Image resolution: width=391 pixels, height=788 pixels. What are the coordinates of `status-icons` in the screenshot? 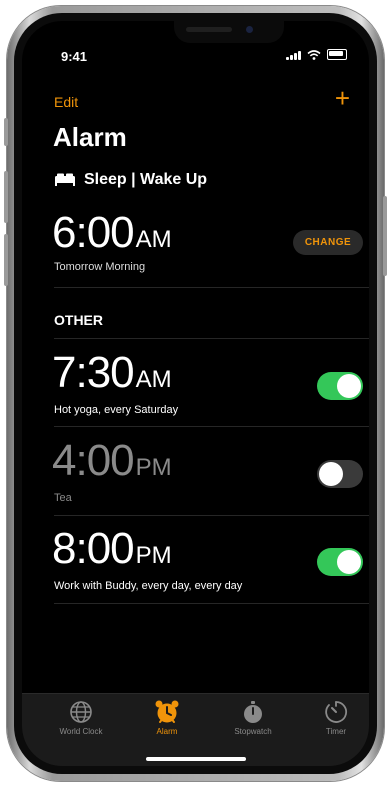 It's located at (316, 54).